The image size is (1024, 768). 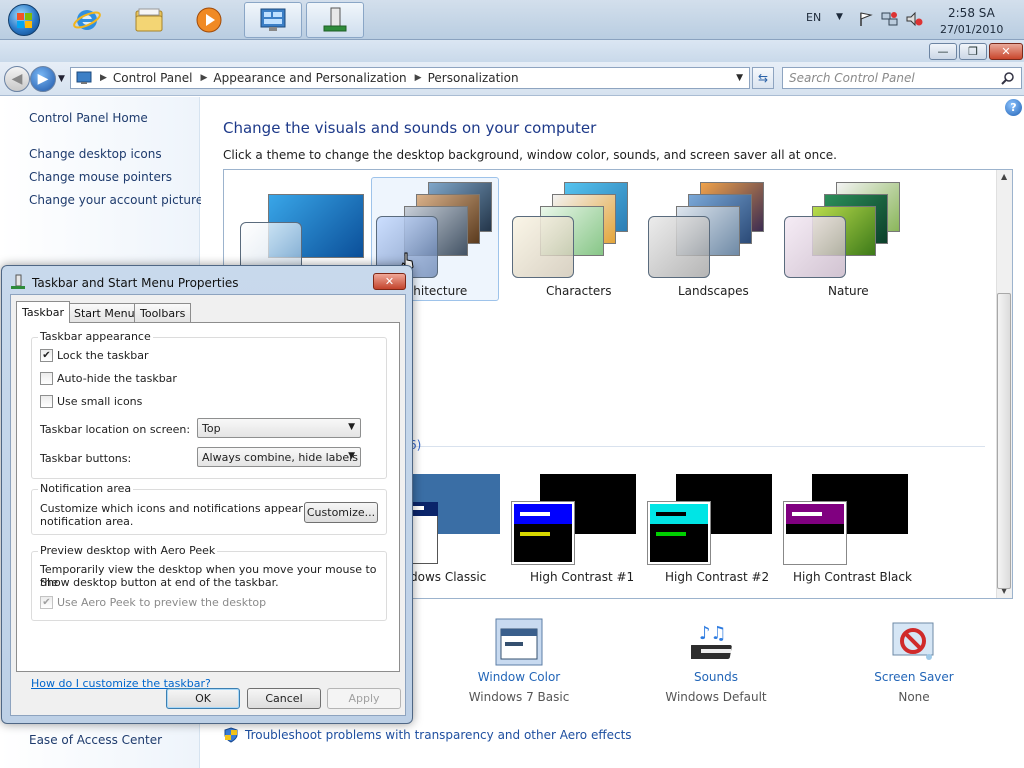 What do you see at coordinates (163, 312) in the screenshot?
I see `tab-toolbars: Toolbars` at bounding box center [163, 312].